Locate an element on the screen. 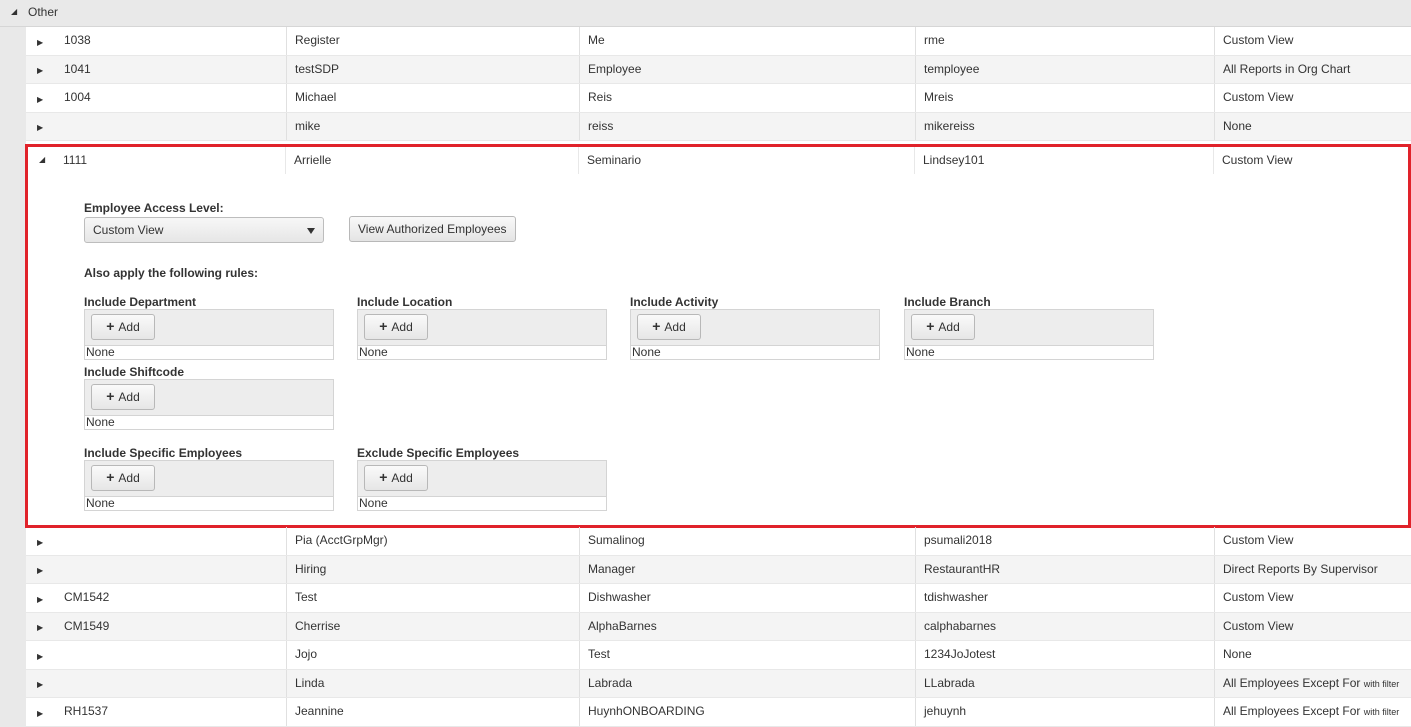 The width and height of the screenshot is (1411, 727). table-row: ▶ 1004 Michael Reis Mreis Custom View is located at coordinates (718, 98).